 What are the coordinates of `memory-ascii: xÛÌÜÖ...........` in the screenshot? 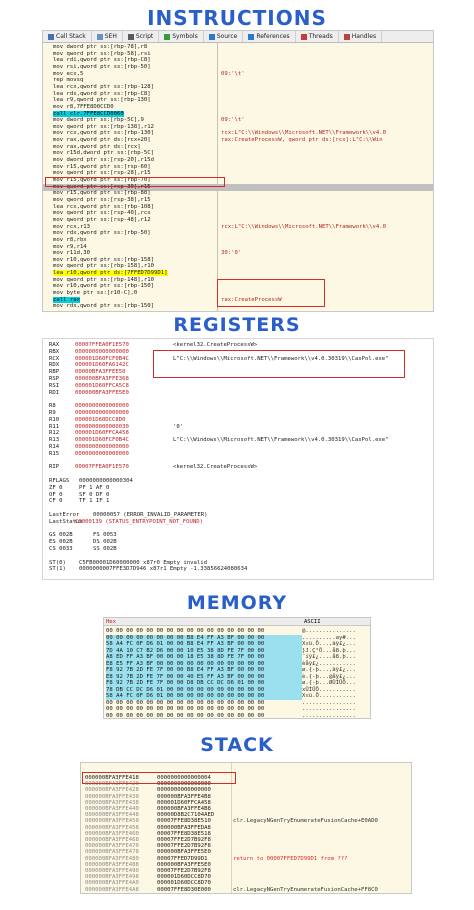 It's located at (329, 689).